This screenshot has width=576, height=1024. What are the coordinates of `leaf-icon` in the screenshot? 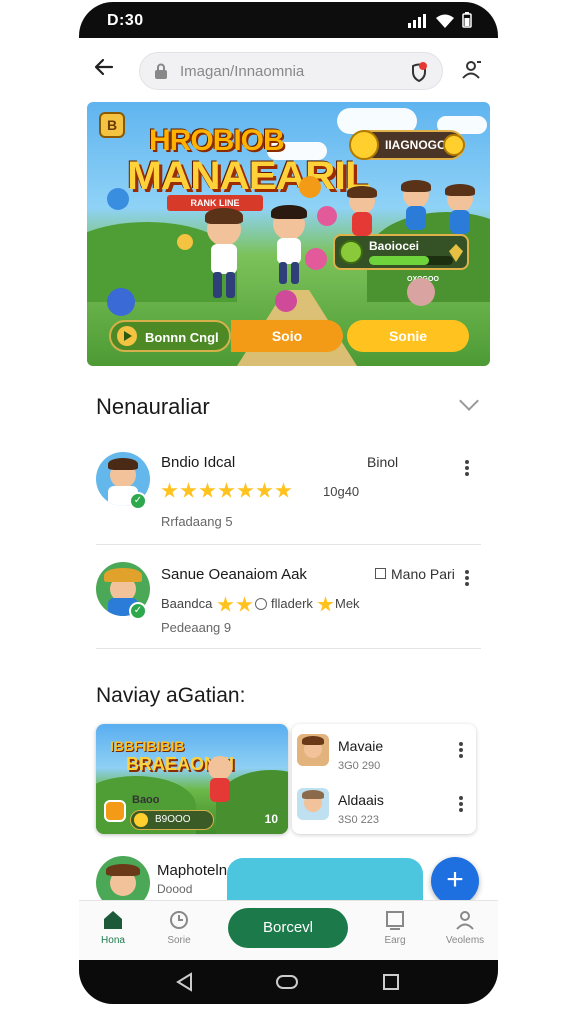 It's located at (351, 252).